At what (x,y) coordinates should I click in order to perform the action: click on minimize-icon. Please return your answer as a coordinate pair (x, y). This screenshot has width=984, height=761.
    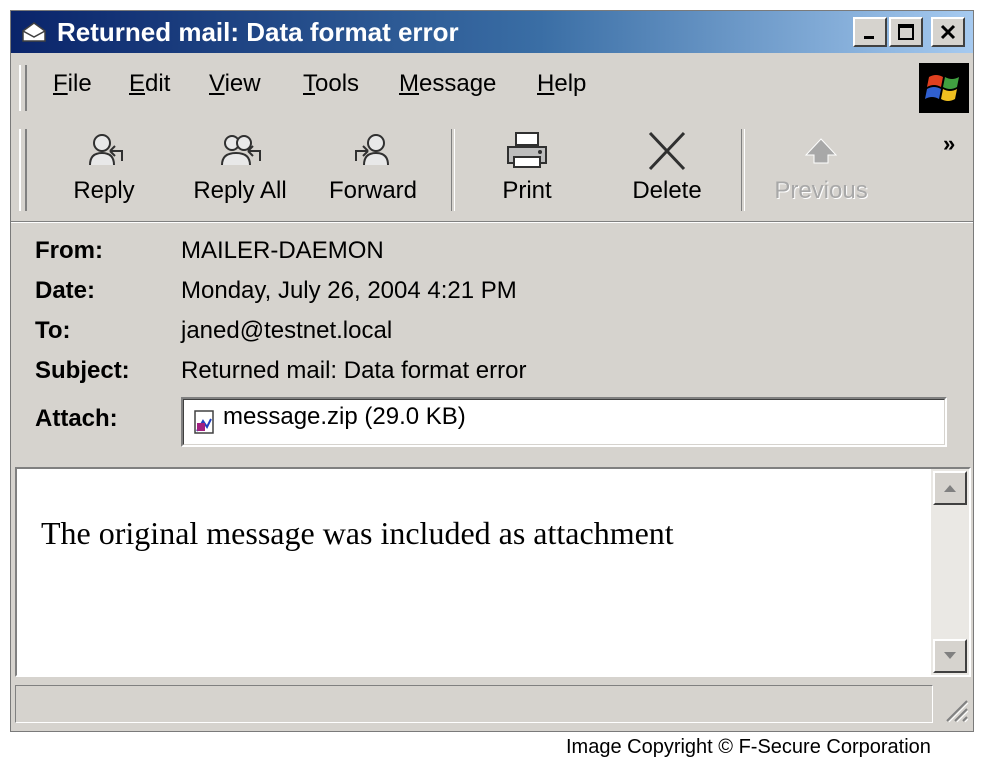
    Looking at the image, I should click on (869, 37).